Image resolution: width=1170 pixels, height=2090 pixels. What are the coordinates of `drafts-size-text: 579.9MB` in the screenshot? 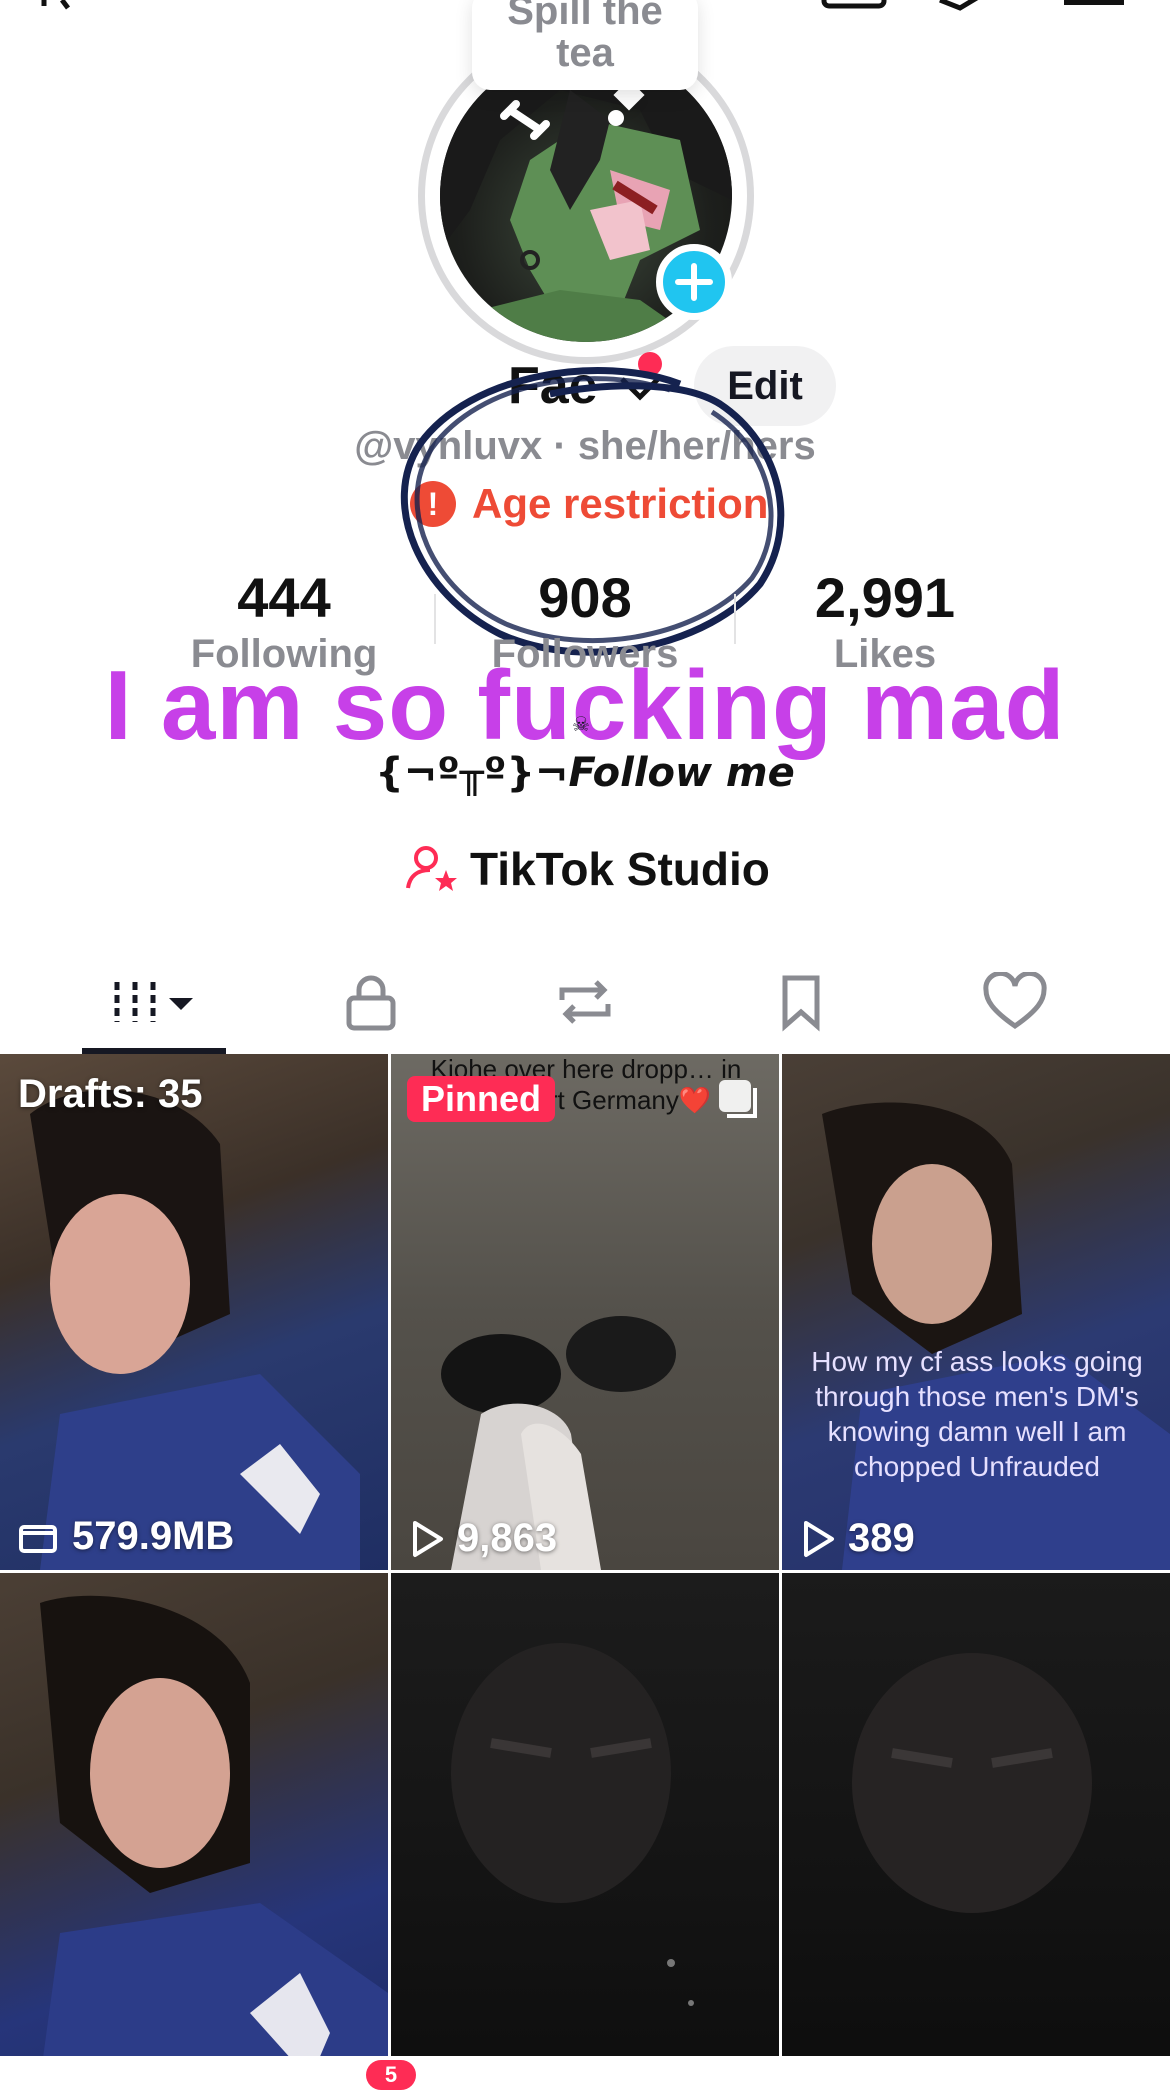 It's located at (153, 1536).